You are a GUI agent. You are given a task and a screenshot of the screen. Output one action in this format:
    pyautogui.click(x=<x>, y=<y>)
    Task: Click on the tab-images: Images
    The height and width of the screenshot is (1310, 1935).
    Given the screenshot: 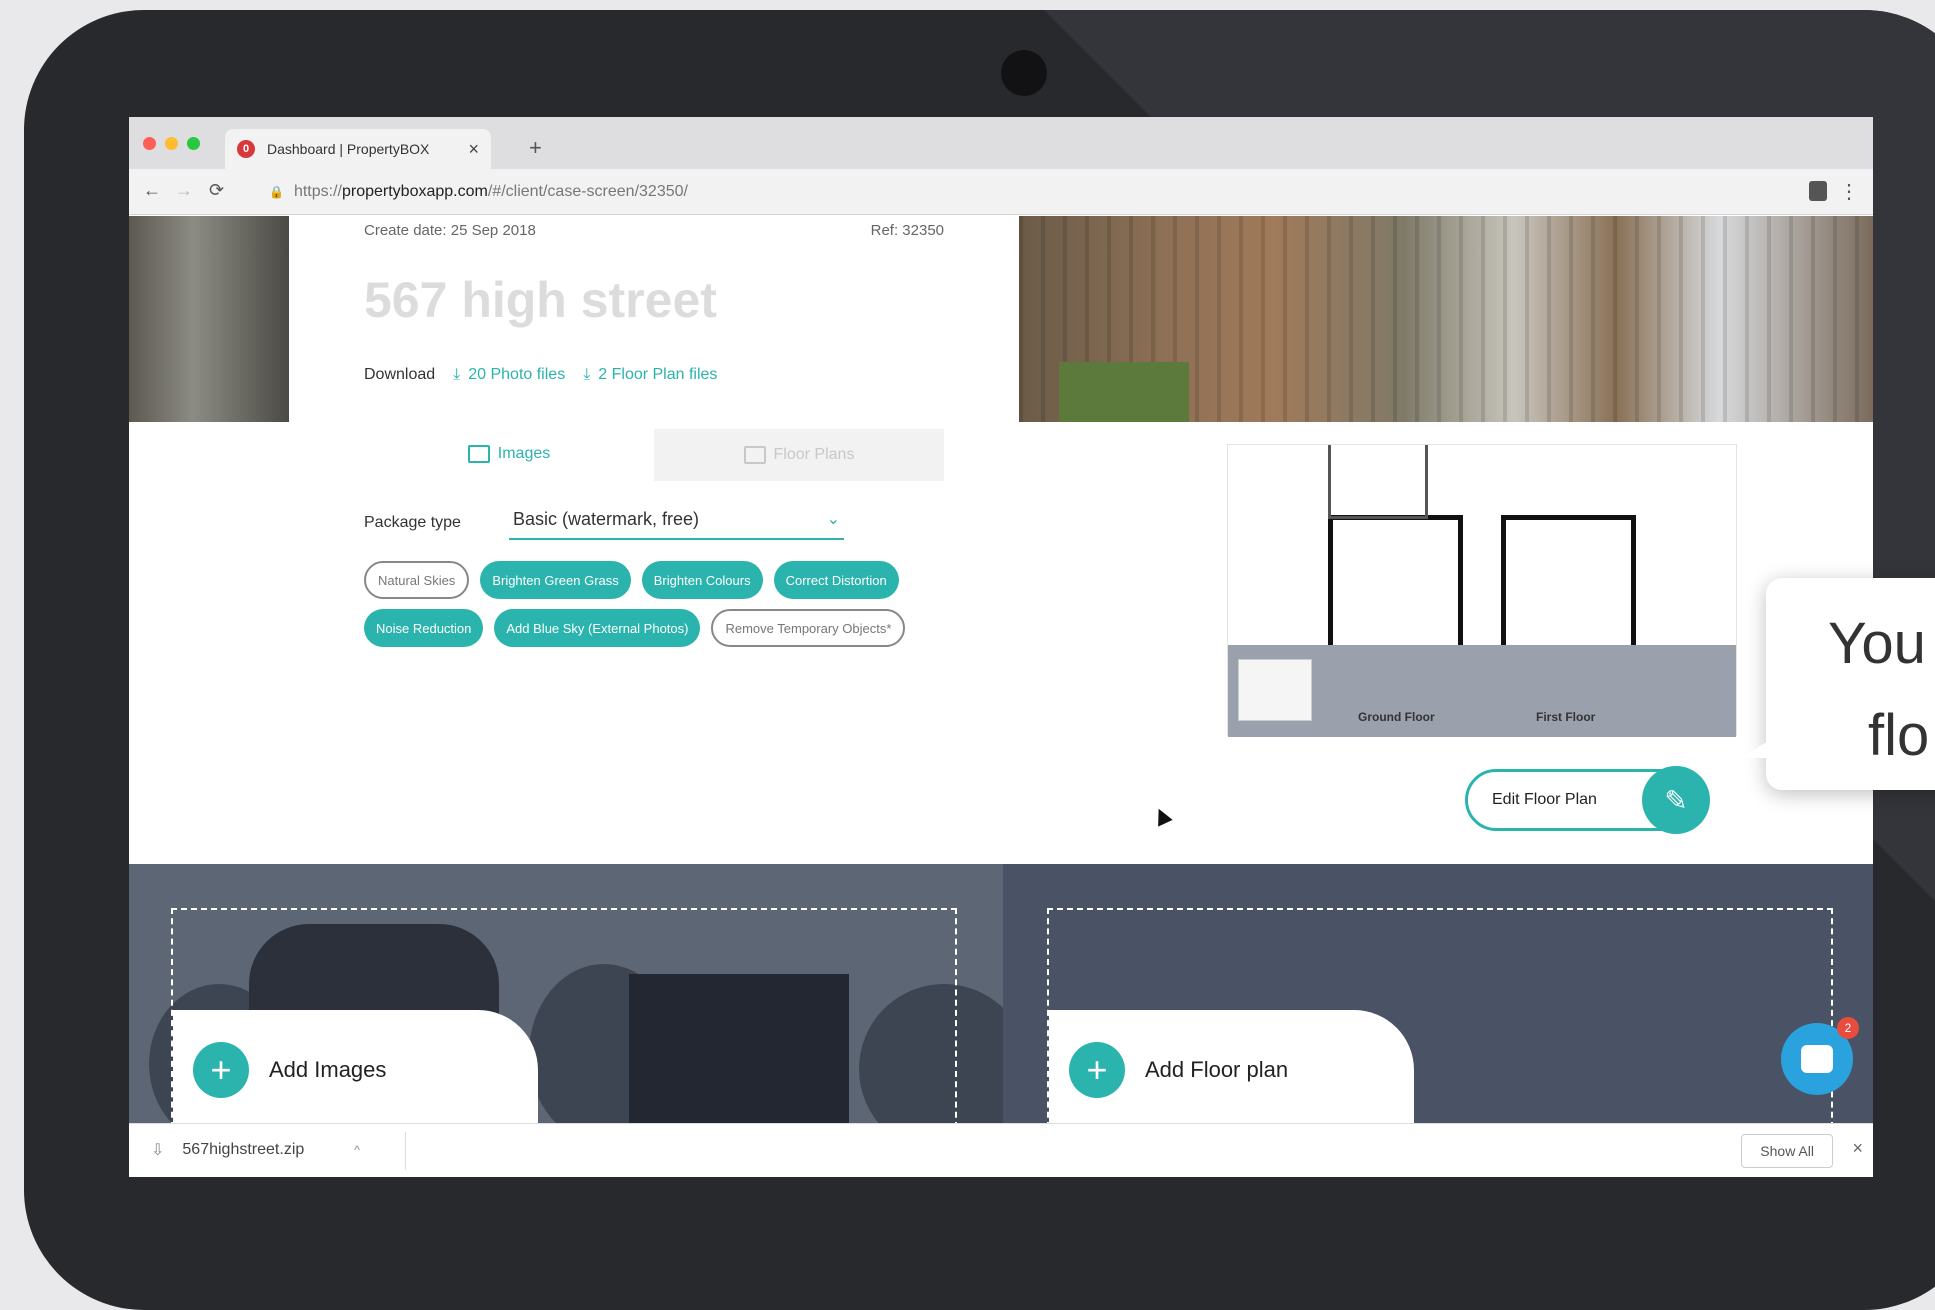 What is the action you would take?
    pyautogui.click(x=509, y=455)
    